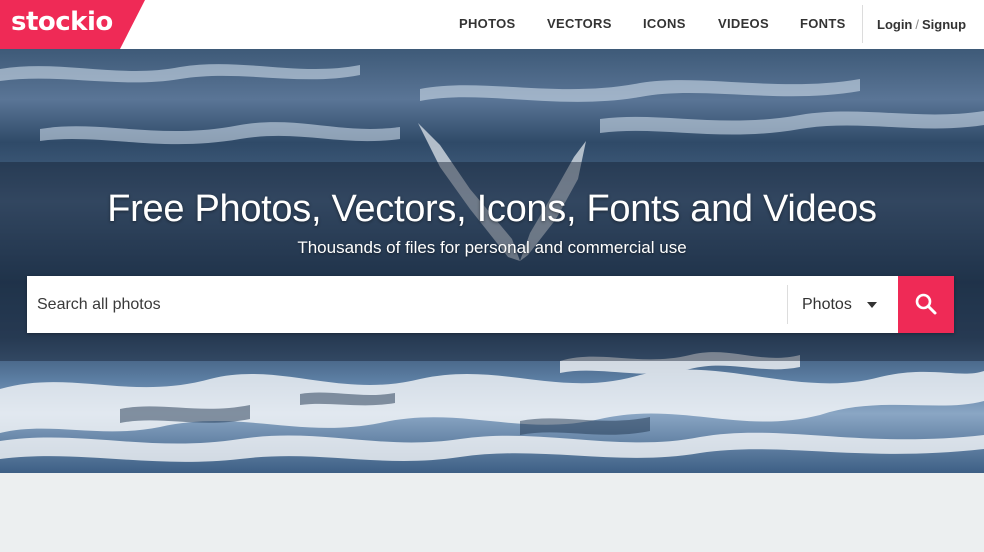 The height and width of the screenshot is (552, 984). I want to click on nav-vectors: VECTORS, so click(579, 23).